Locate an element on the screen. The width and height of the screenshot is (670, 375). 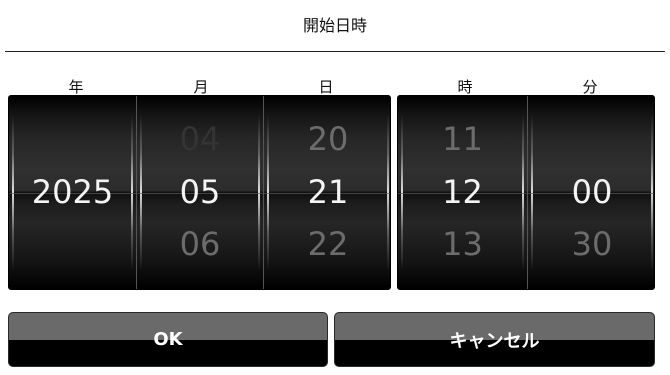
year-current: 2025 is located at coordinates (72, 192).